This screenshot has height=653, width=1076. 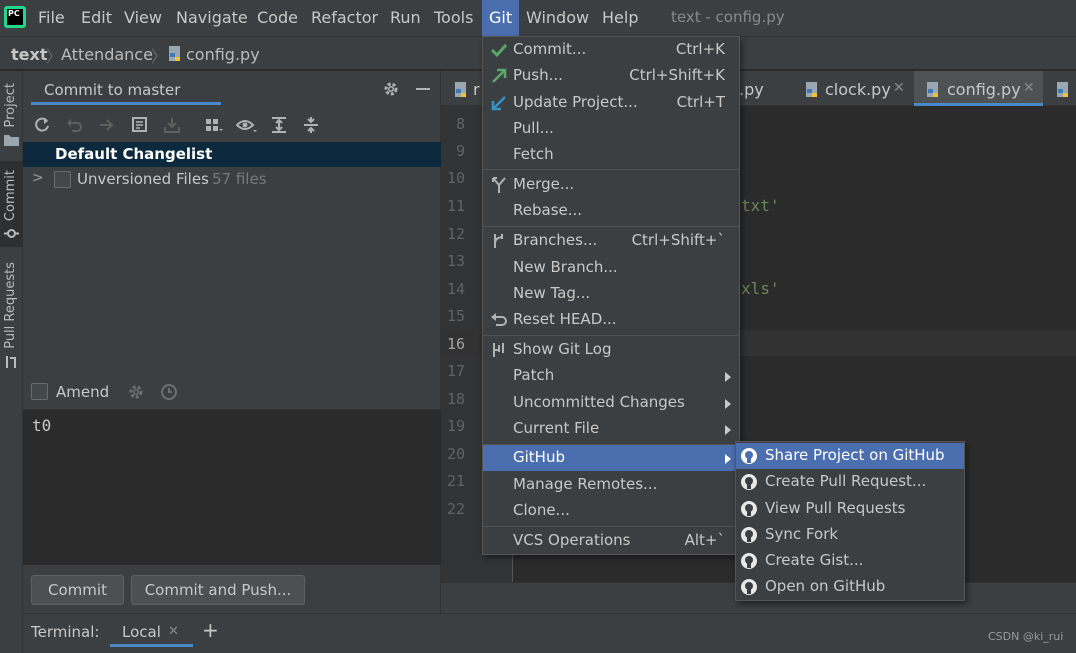 I want to click on git-menu-patch: Patch, so click(x=611, y=376).